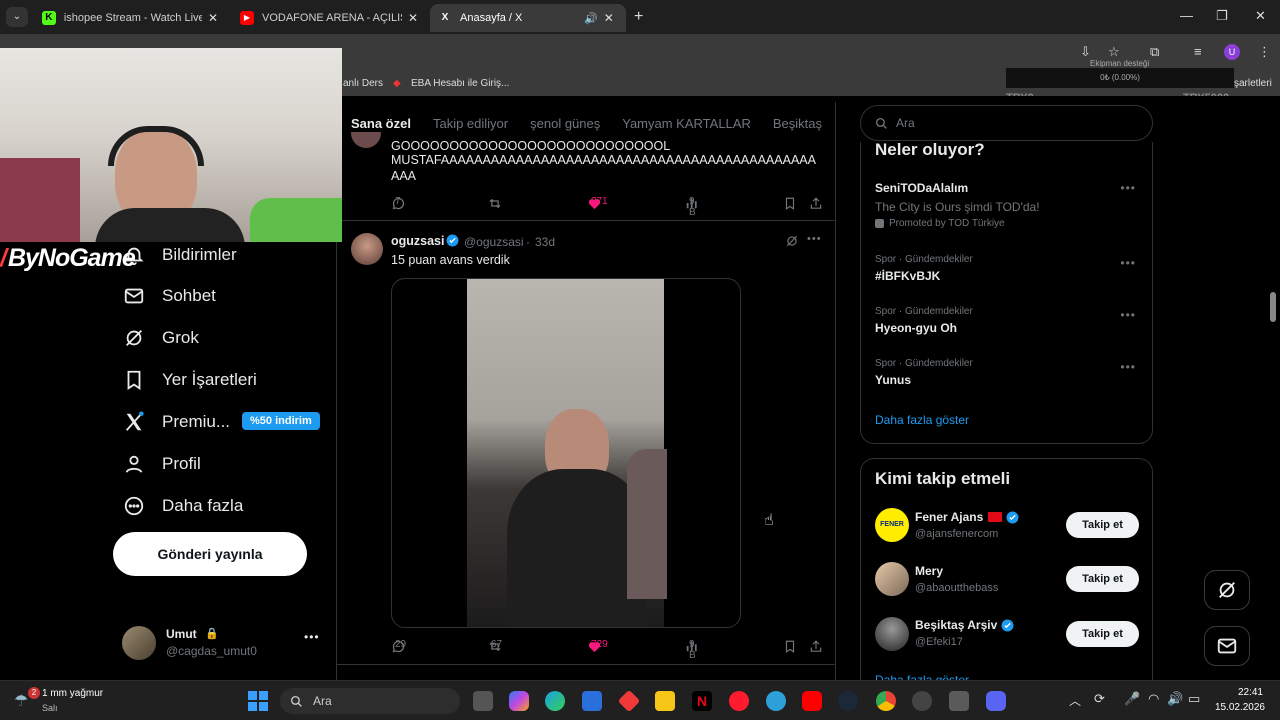  I want to click on reply-button: 7, so click(398, 203).